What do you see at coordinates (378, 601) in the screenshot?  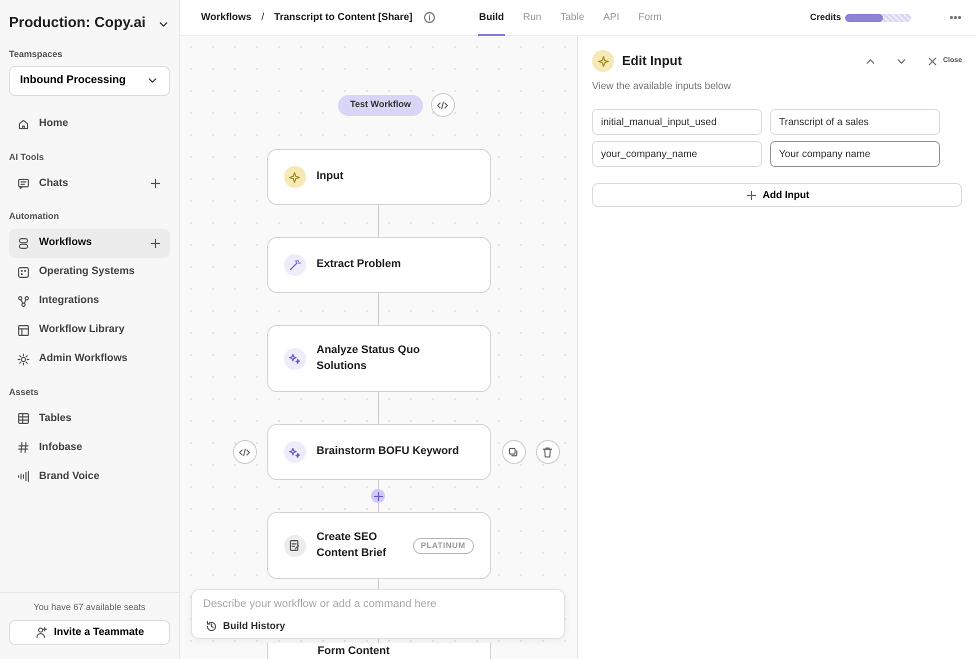 I see `command-input: Describe your workflow or add a command here` at bounding box center [378, 601].